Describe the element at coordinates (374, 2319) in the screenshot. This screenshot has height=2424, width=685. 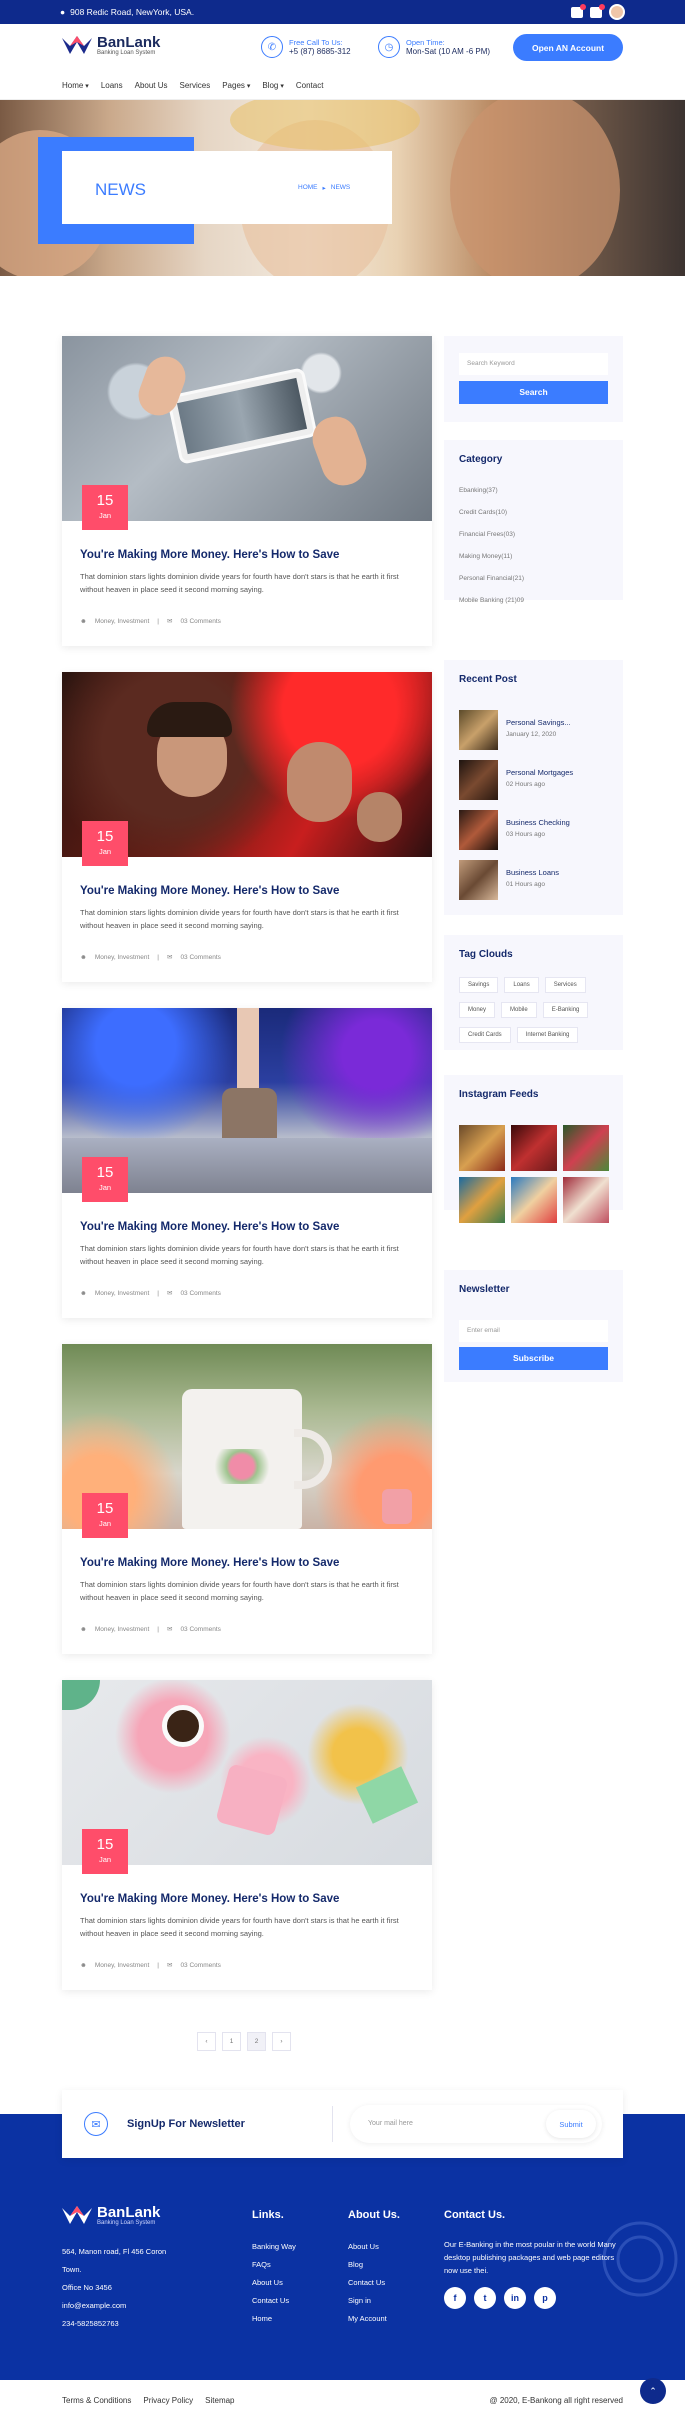
I see `footer-link: My Account` at that location.